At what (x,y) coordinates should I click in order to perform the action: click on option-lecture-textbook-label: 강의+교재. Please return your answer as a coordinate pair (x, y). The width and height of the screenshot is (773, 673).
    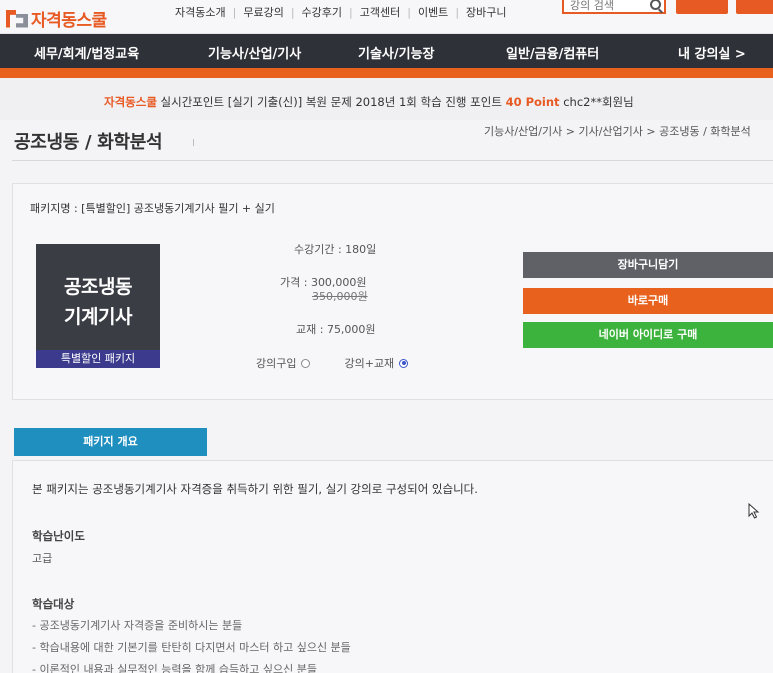
    Looking at the image, I should click on (369, 363).